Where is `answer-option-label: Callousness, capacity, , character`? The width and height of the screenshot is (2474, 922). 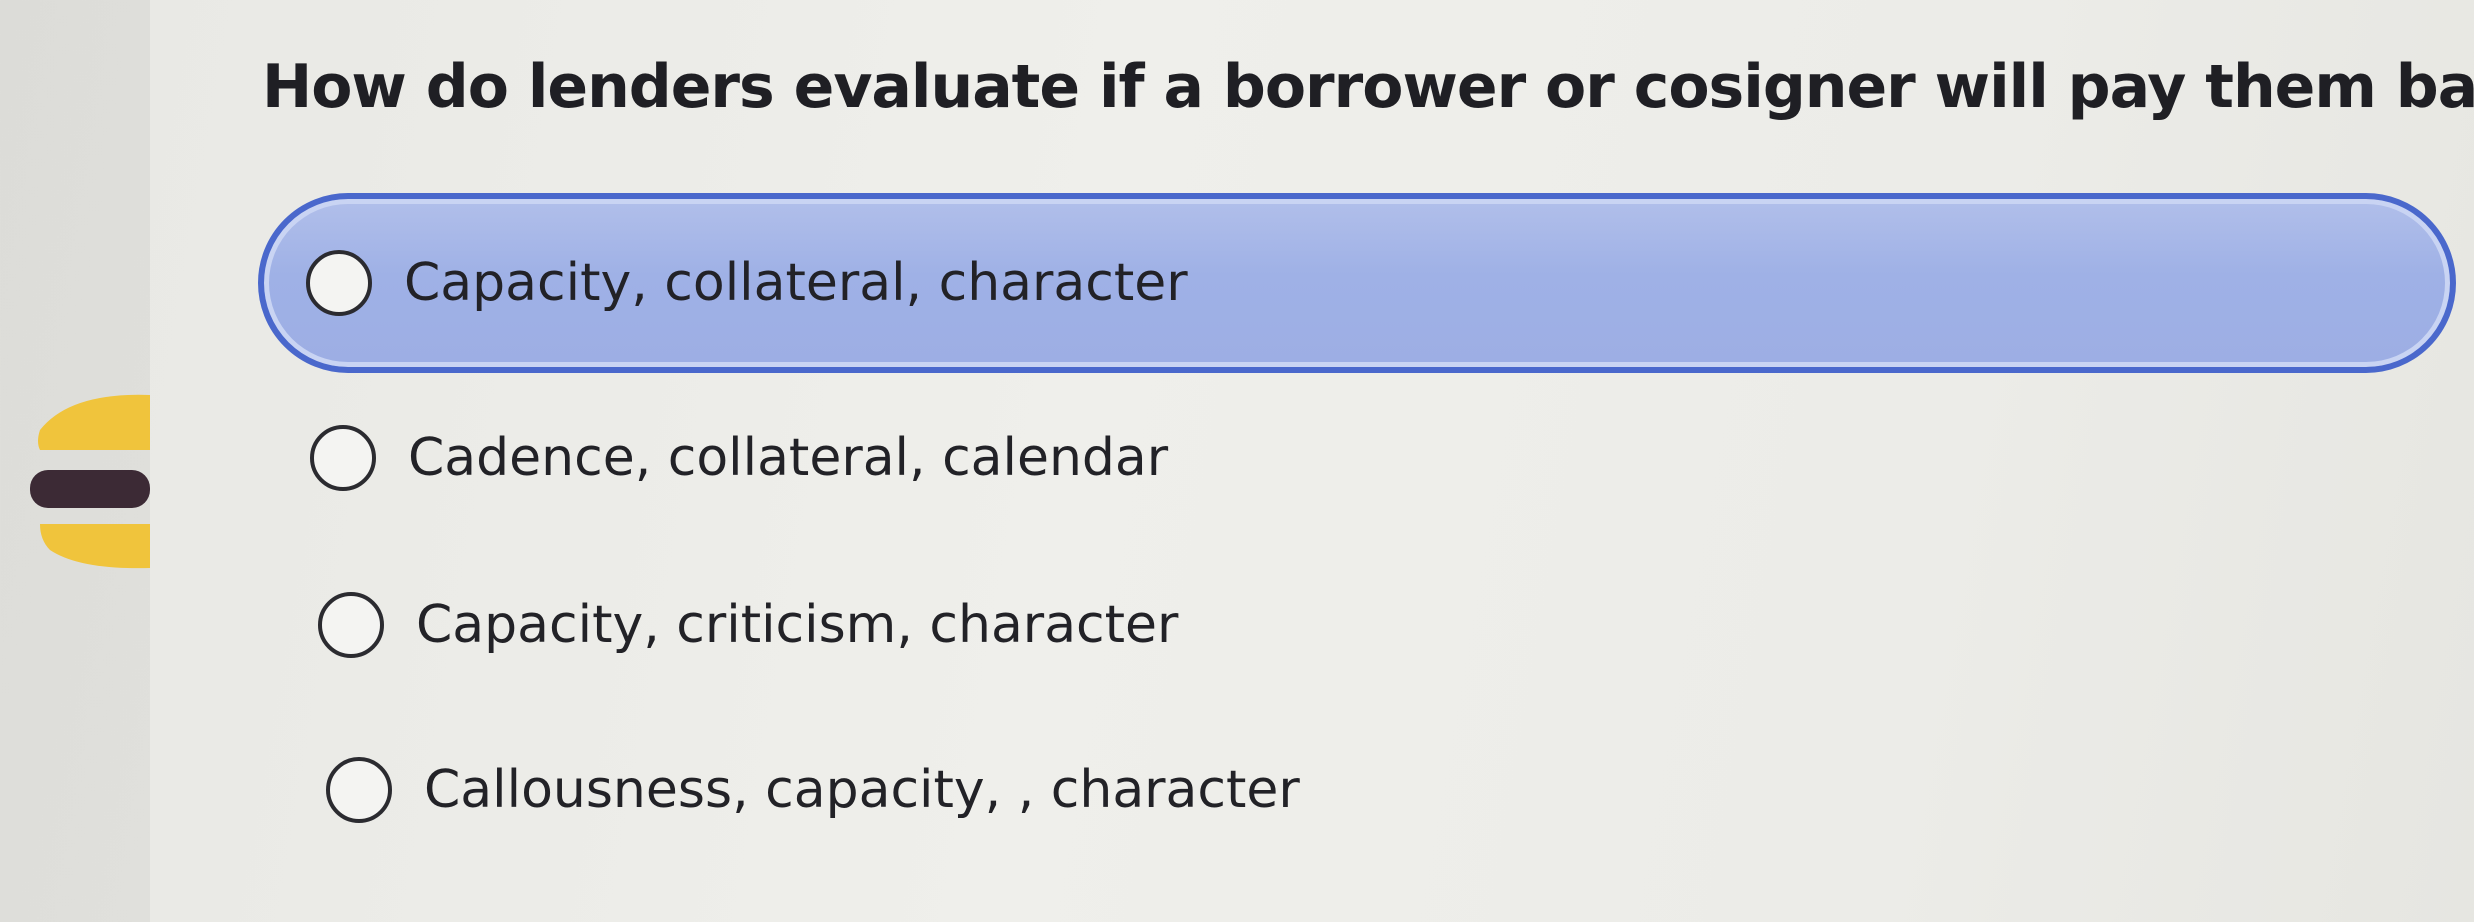
answer-option-label: Callousness, capacity, , character is located at coordinates (862, 790).